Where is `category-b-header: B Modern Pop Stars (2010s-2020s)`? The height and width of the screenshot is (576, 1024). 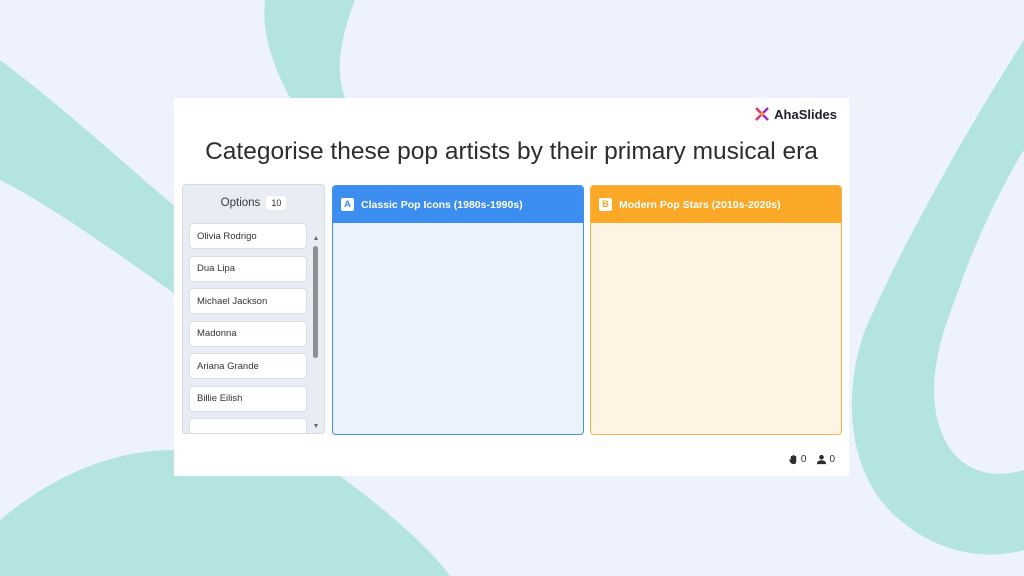
category-b-header: B Modern Pop Stars (2010s-2020s) is located at coordinates (716, 204).